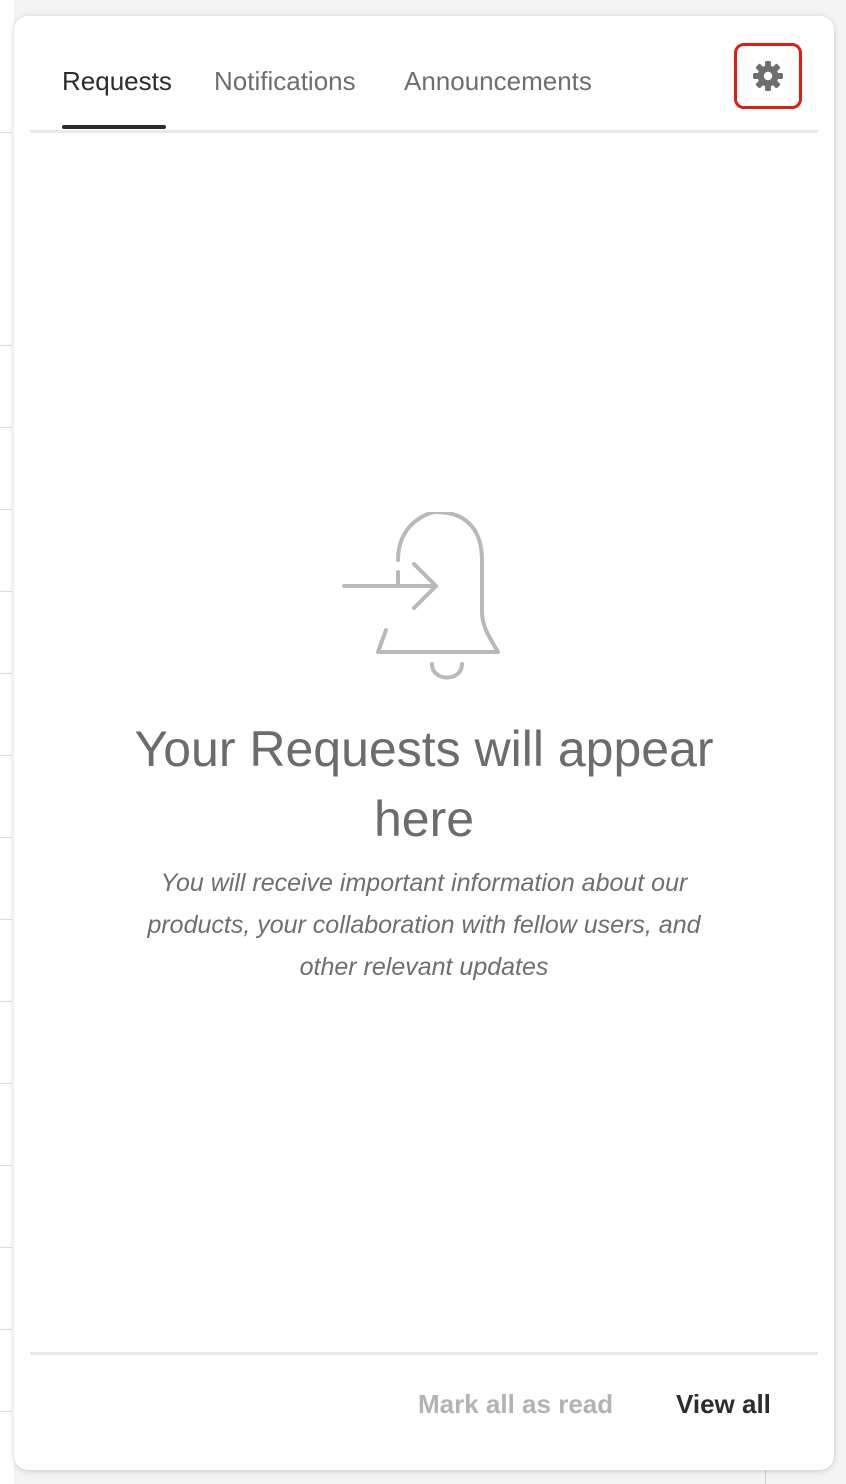  Describe the element at coordinates (421, 596) in the screenshot. I see `bell-arrow-icon` at that location.